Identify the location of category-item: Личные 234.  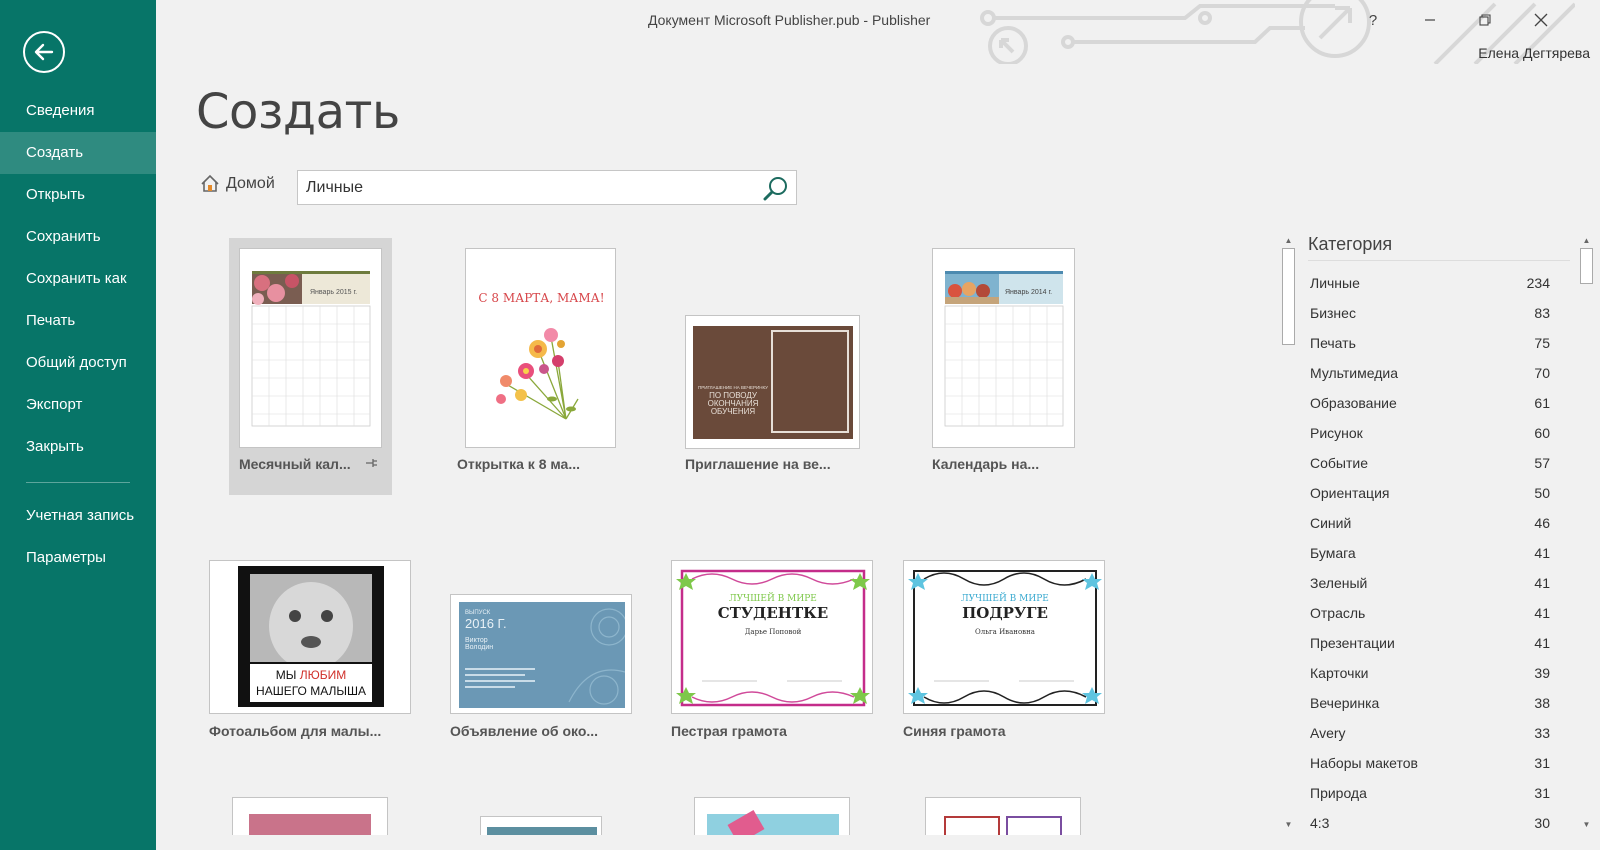
(1430, 283).